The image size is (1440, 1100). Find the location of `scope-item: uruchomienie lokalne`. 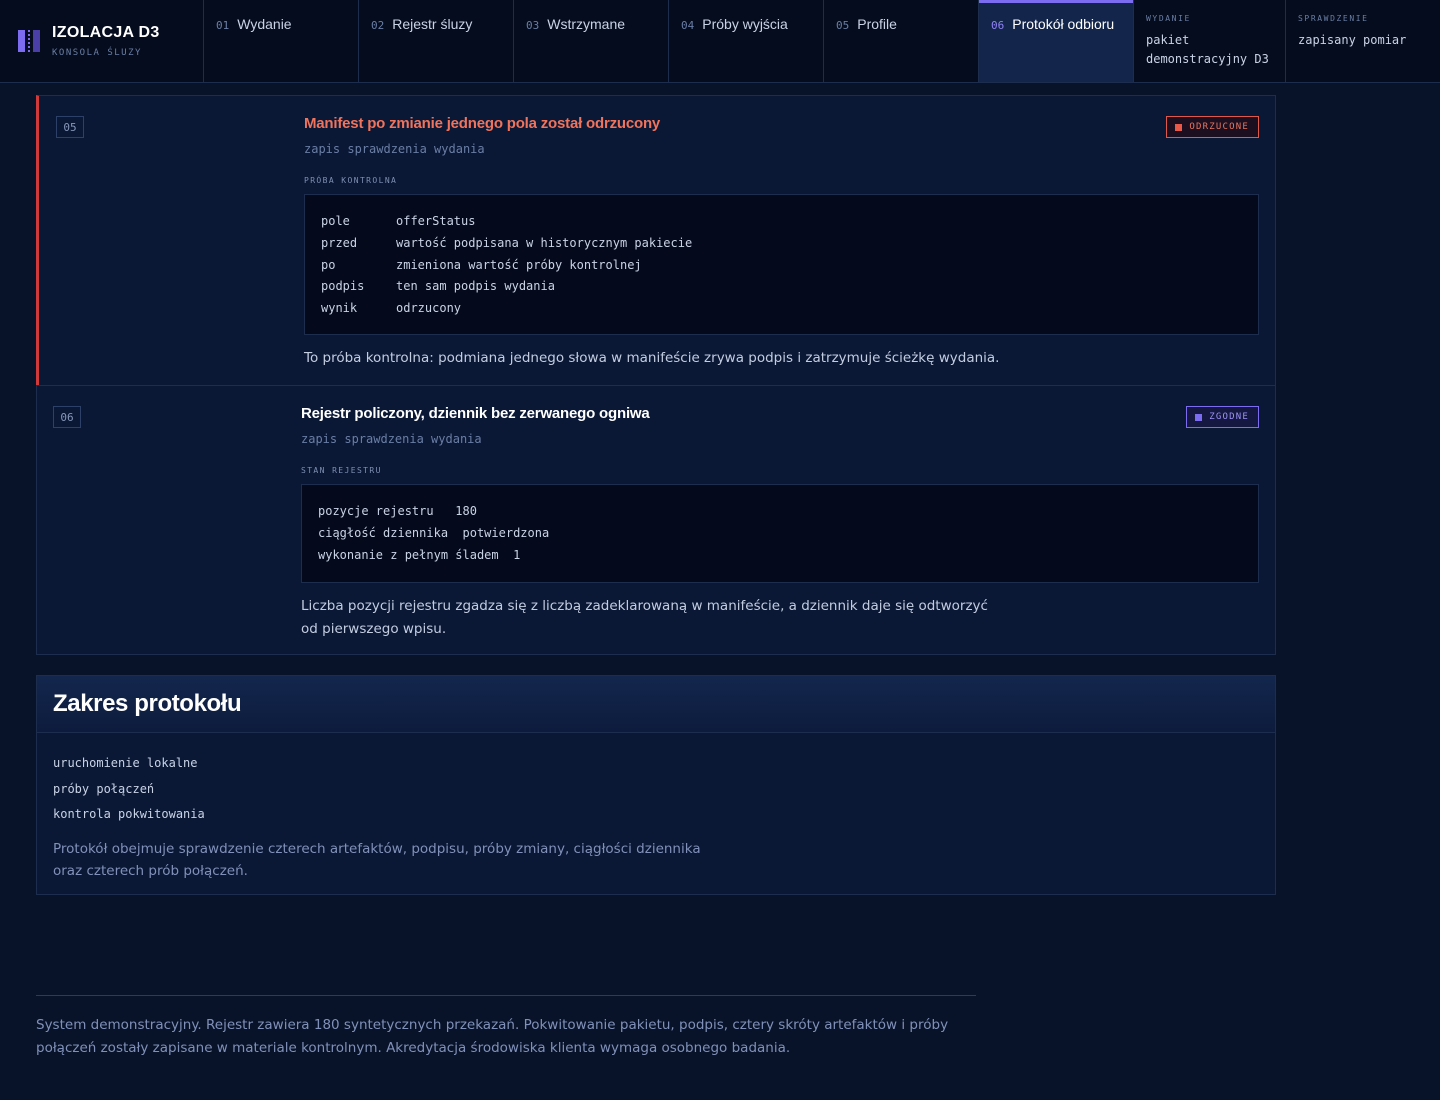

scope-item: uruchomienie lokalne is located at coordinates (125, 763).